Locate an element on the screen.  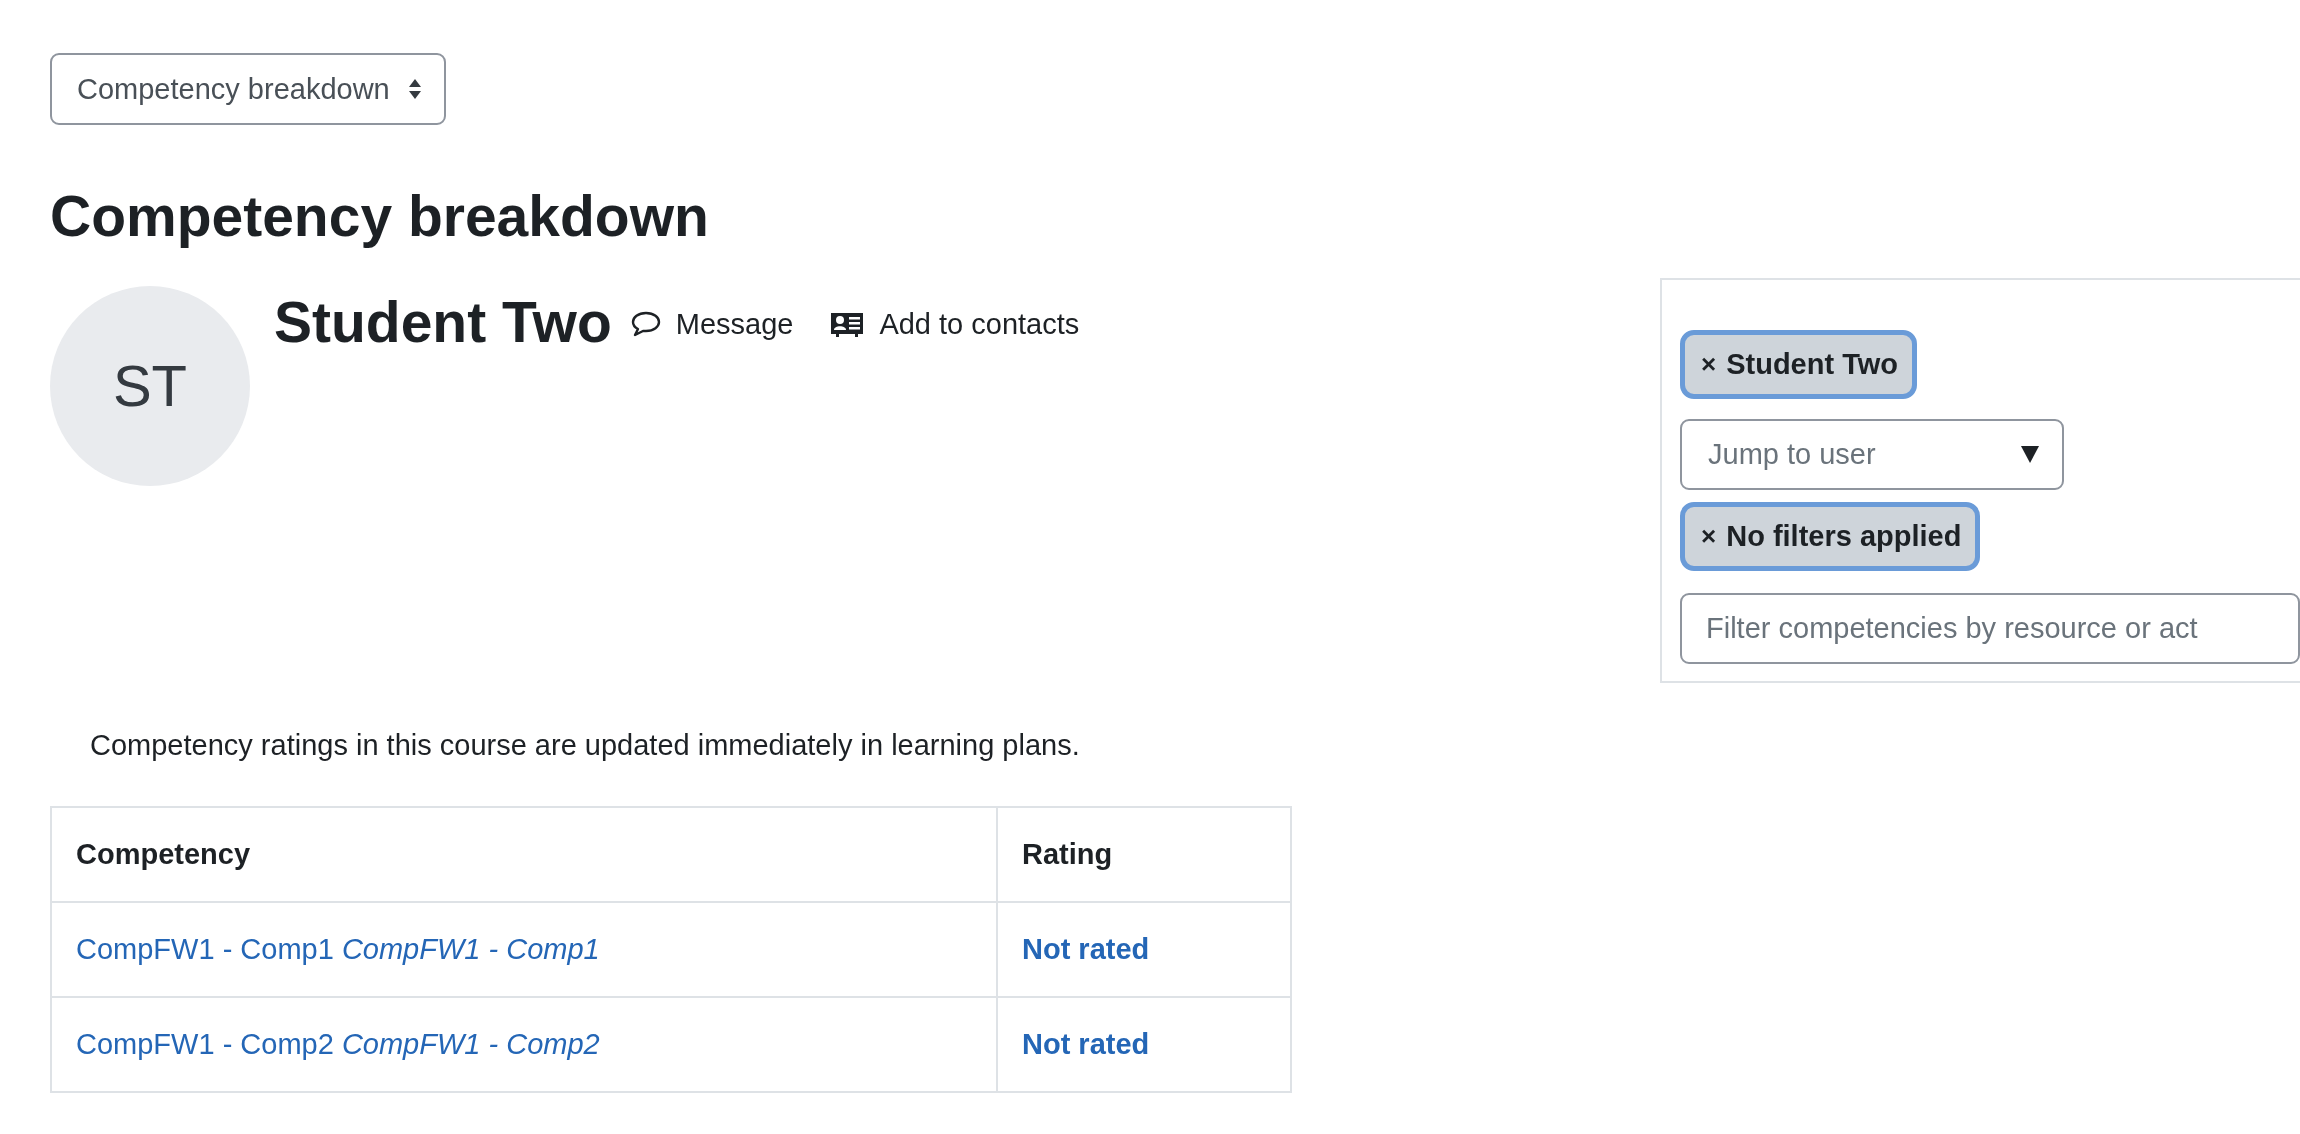
competency-link: CompFW1 - Comp1 CompFW1 - Comp1 is located at coordinates (338, 948).